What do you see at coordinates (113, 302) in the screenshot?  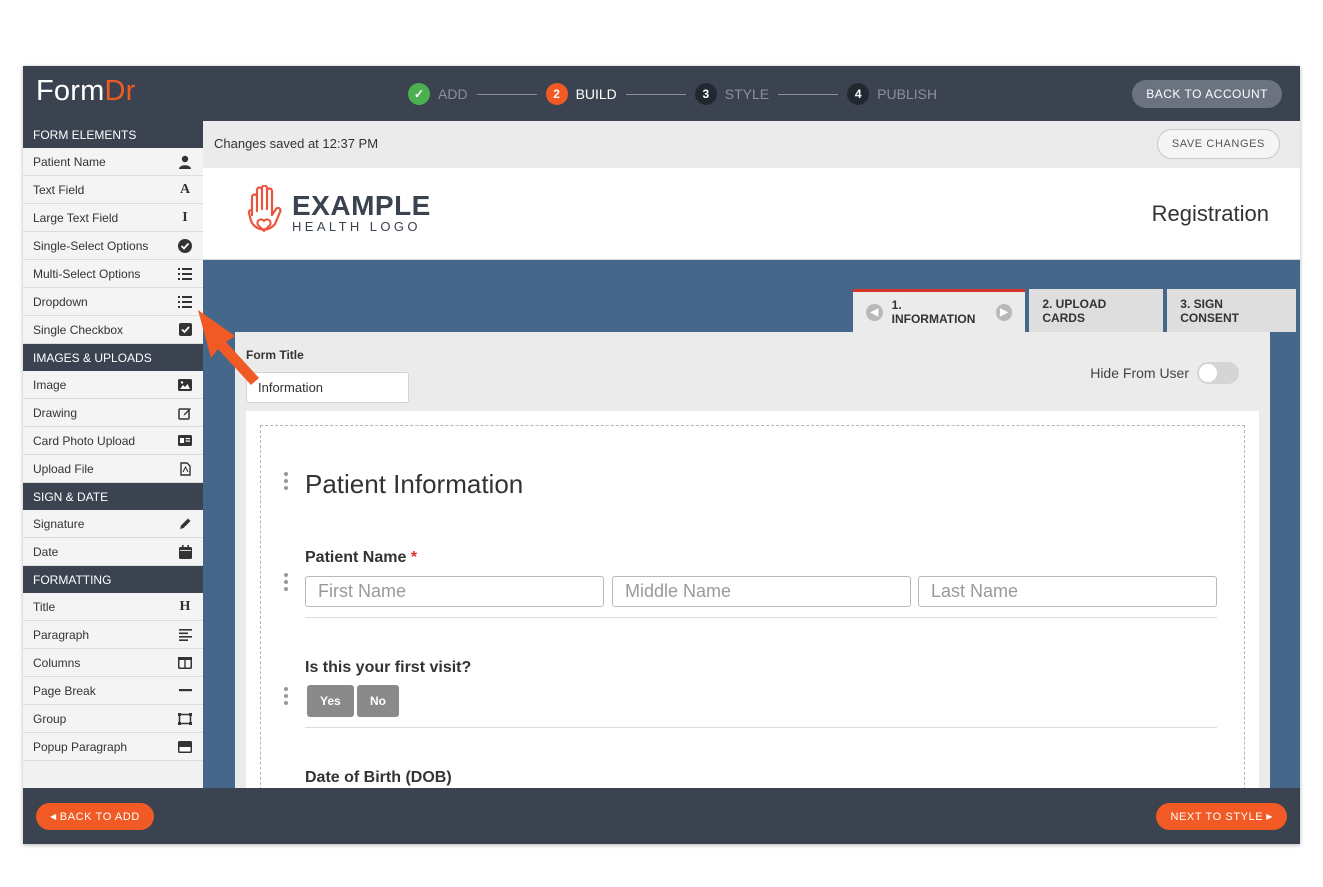 I see `sidebar-item-dropdown: Dropdown` at bounding box center [113, 302].